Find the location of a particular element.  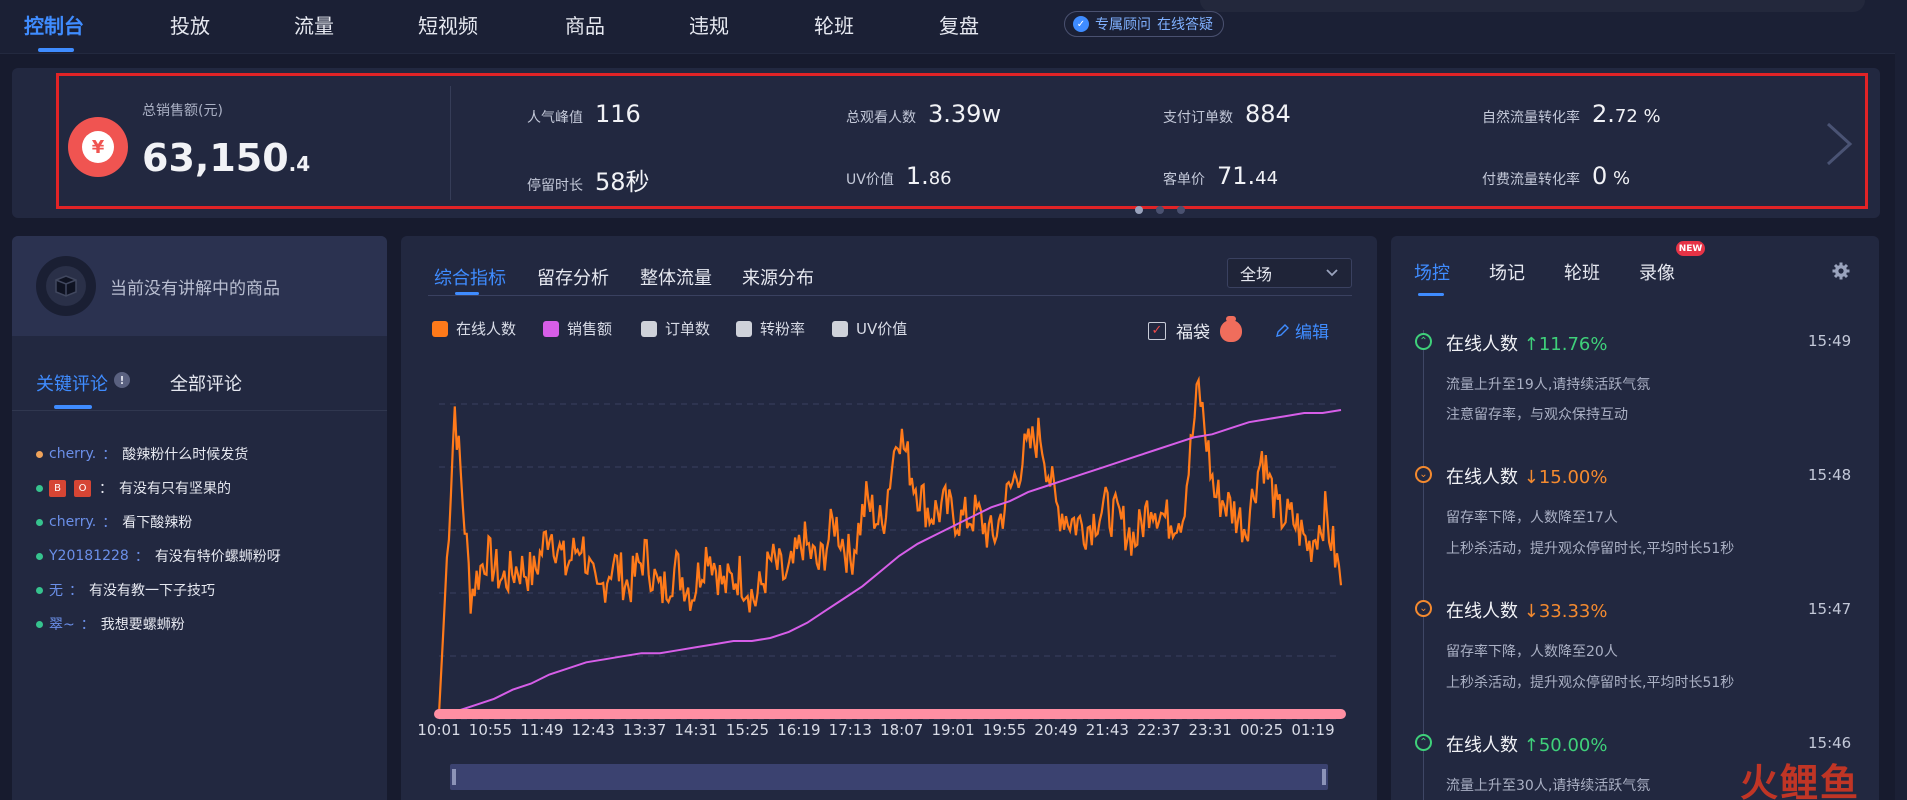

comment-item: B O：有没有只有坚果的 is located at coordinates (133, 488).